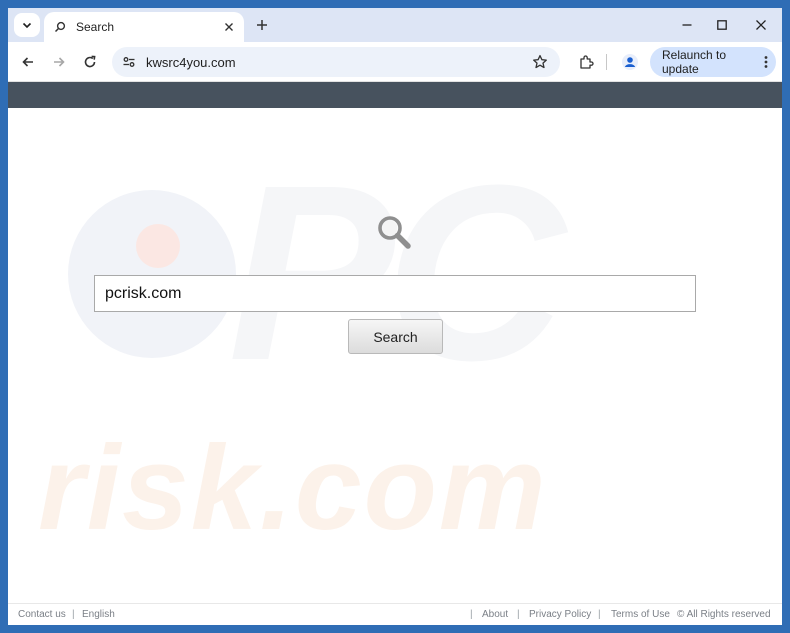 This screenshot has height=633, width=790. I want to click on avatar-icon, so click(630, 62).